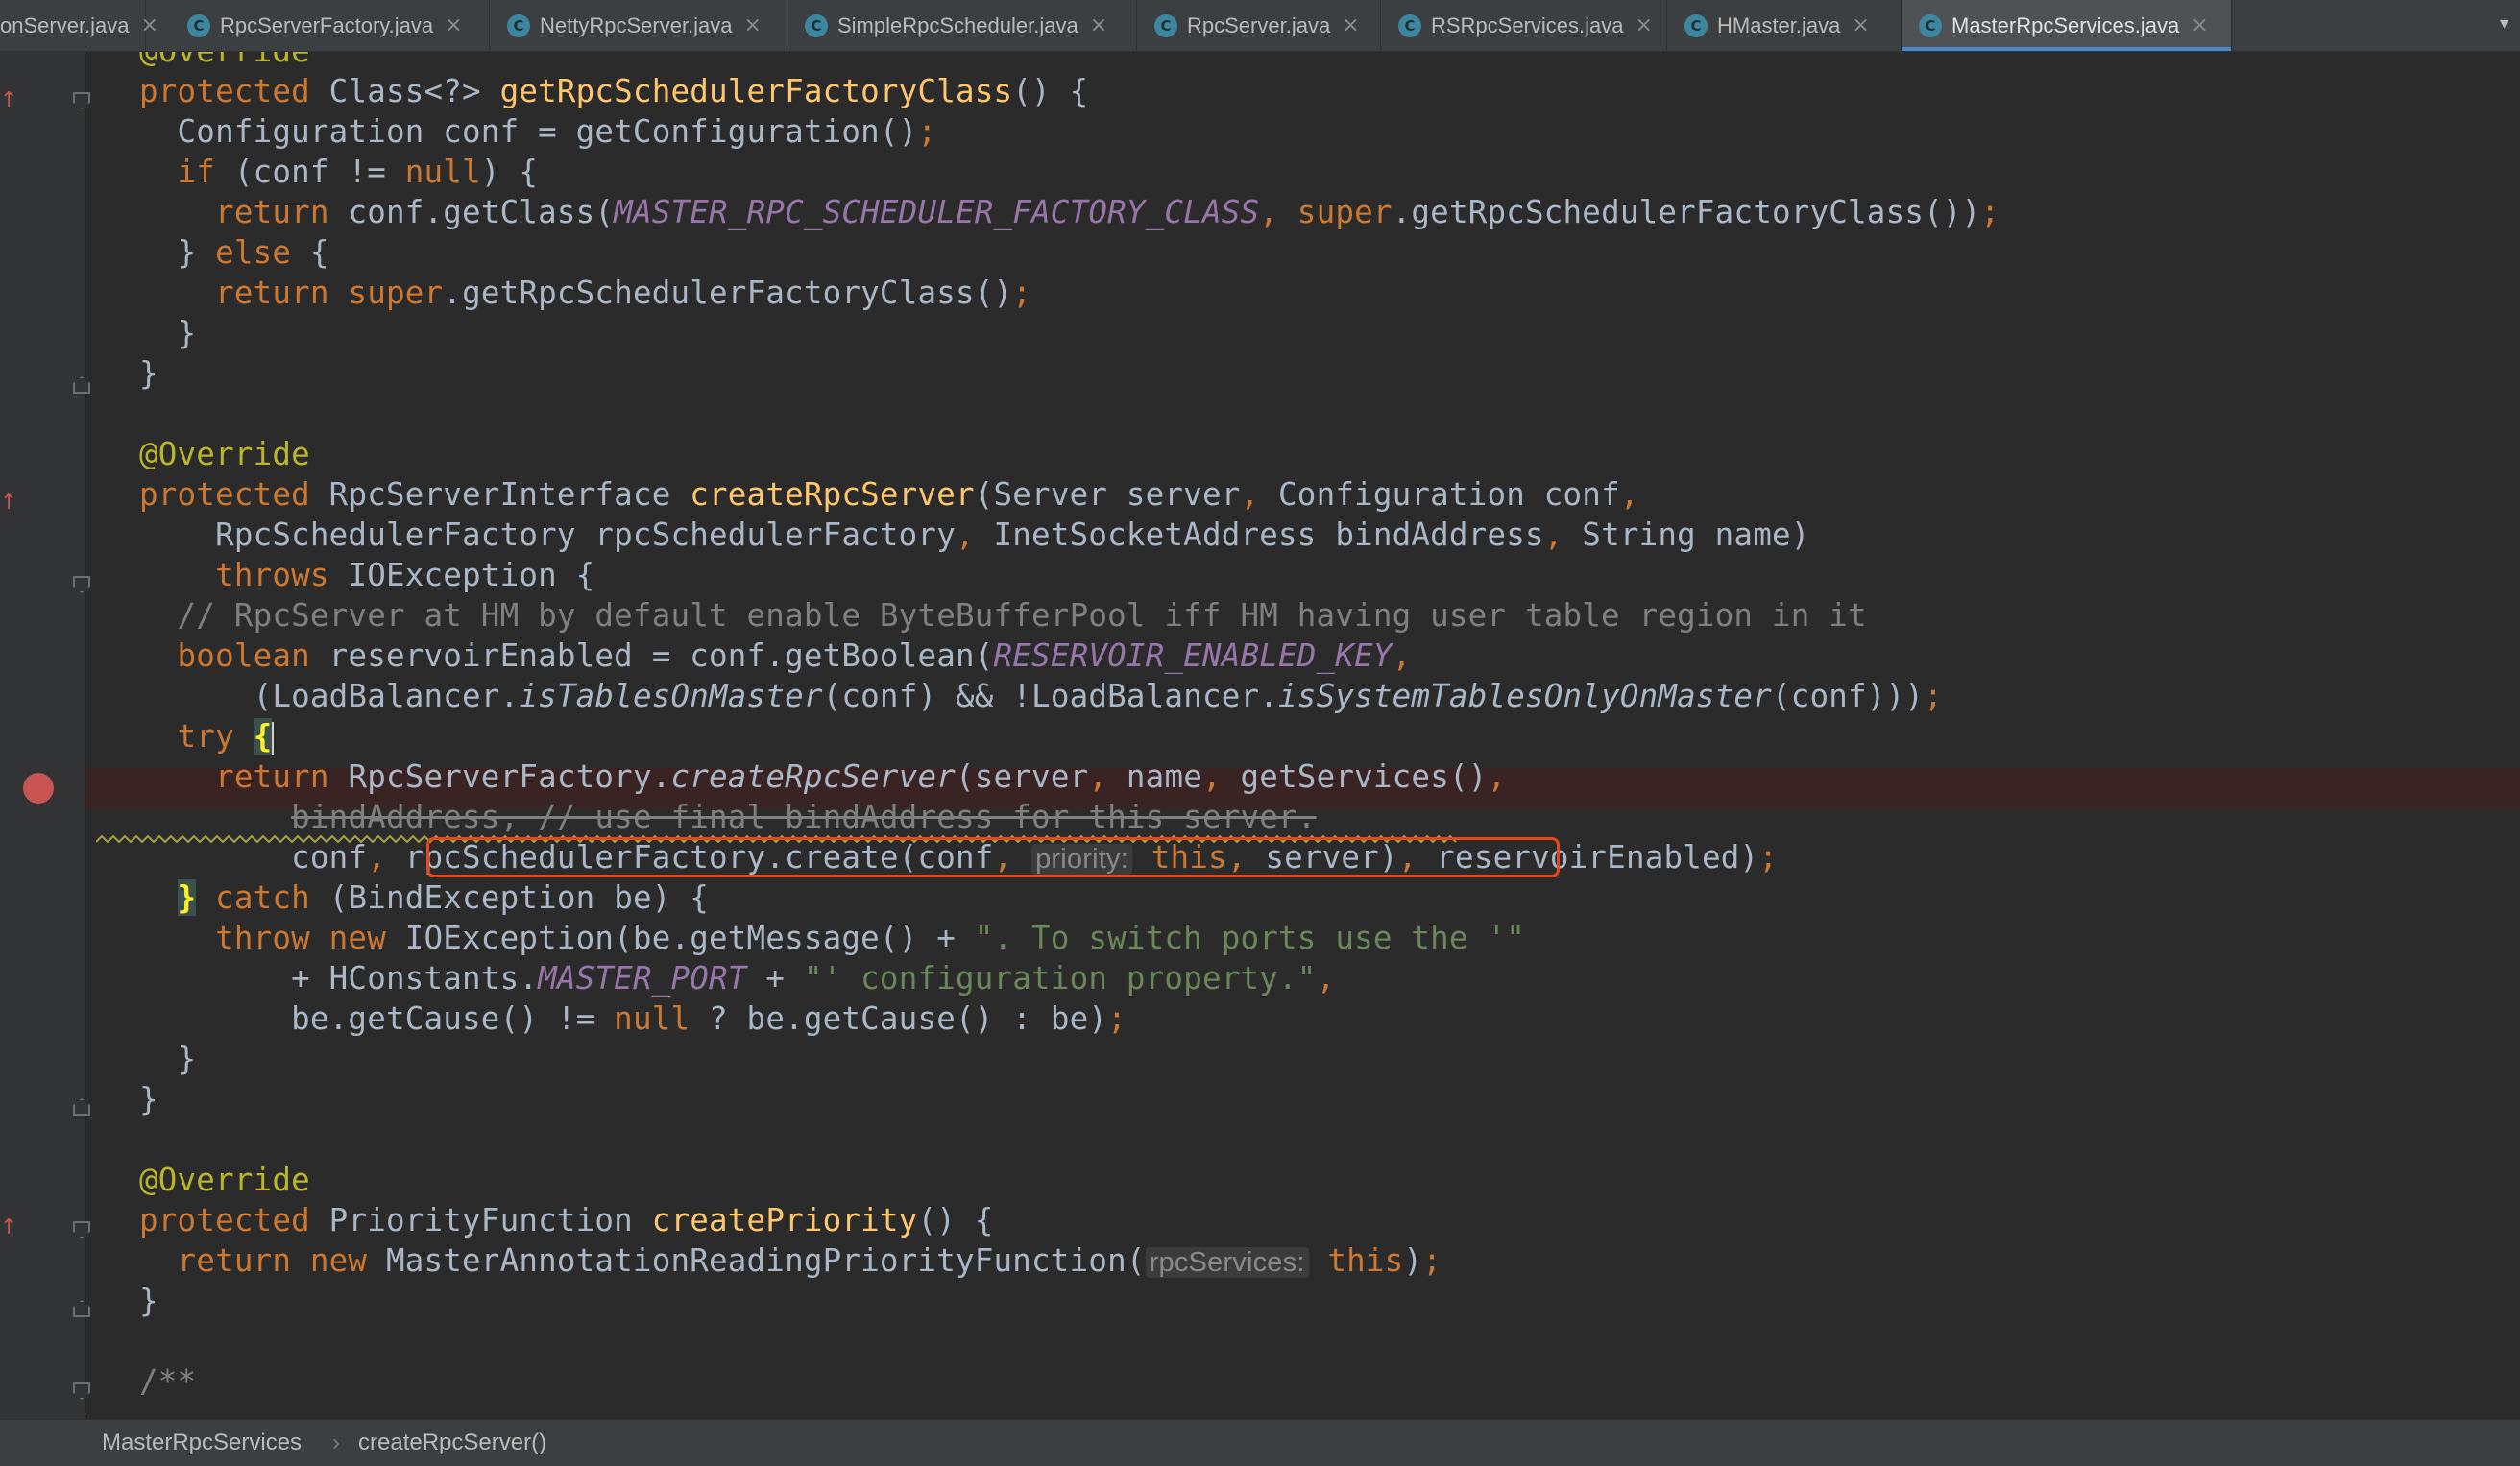 This screenshot has width=2520, height=1466. I want to click on code-token: PriorityFunction, so click(480, 1220).